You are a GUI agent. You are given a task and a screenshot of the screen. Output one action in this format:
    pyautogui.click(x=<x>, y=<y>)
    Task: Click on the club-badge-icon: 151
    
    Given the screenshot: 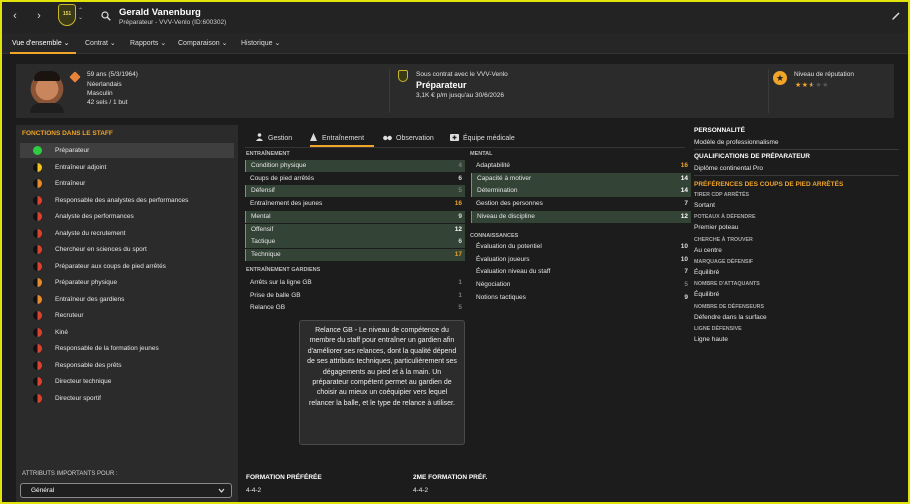 What is the action you would take?
    pyautogui.click(x=67, y=15)
    